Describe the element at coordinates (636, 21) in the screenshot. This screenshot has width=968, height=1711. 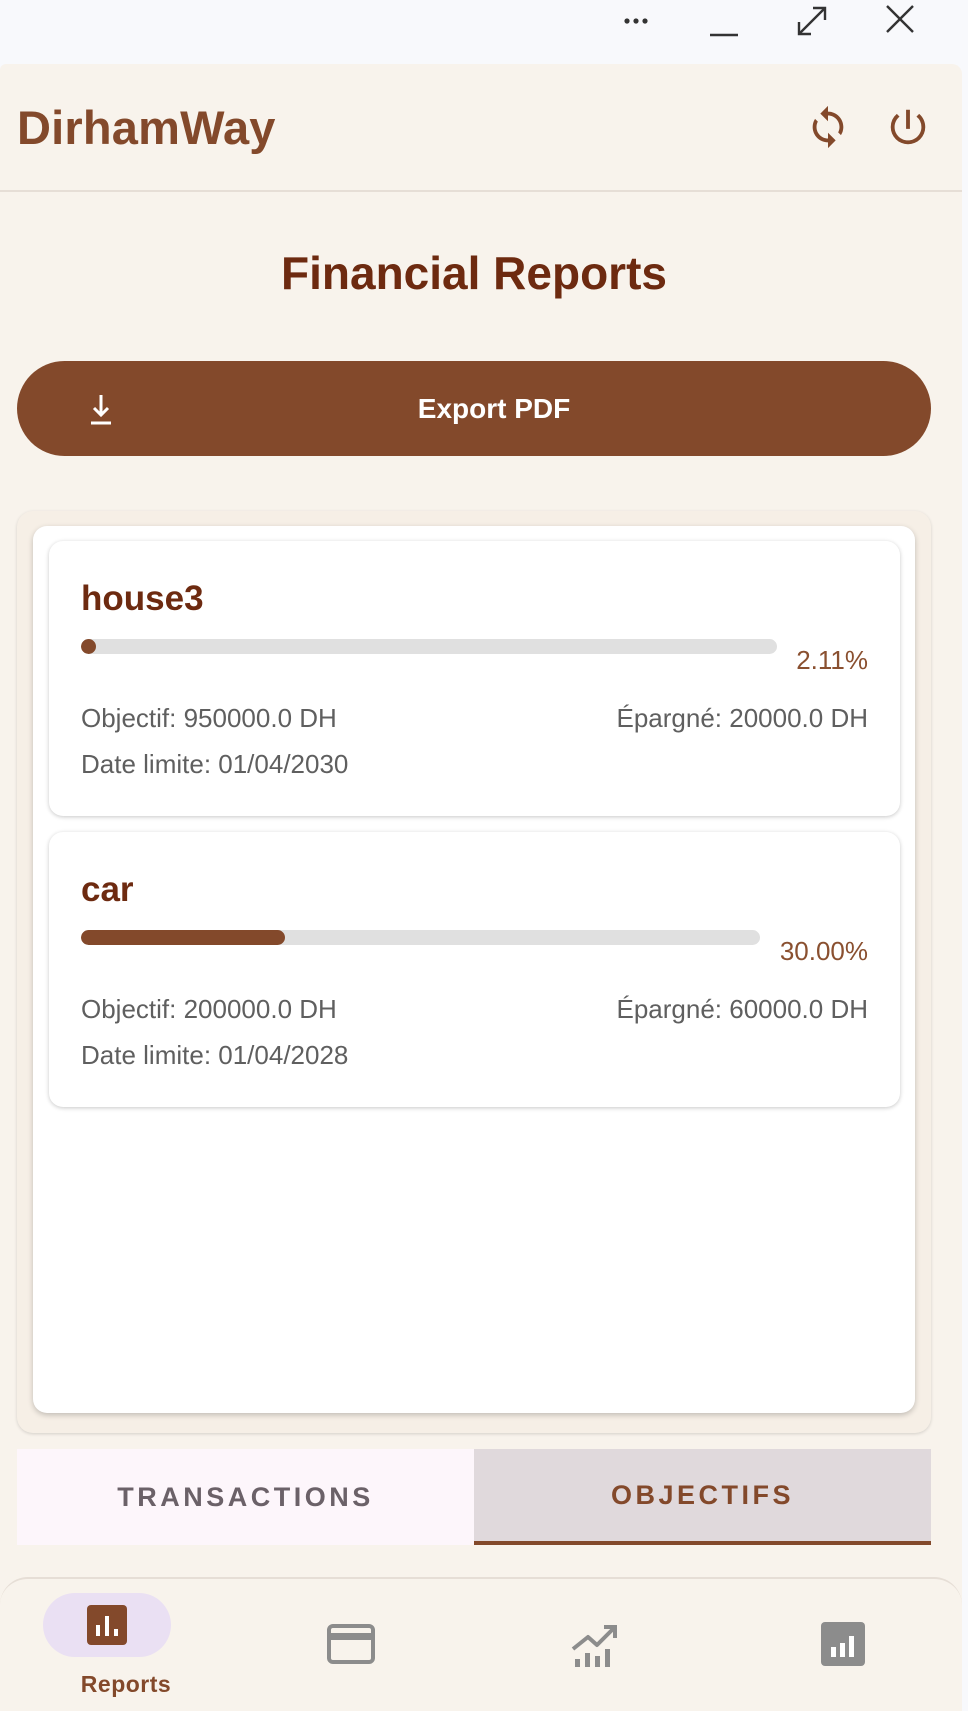
I see `more-horizontal-icon` at that location.